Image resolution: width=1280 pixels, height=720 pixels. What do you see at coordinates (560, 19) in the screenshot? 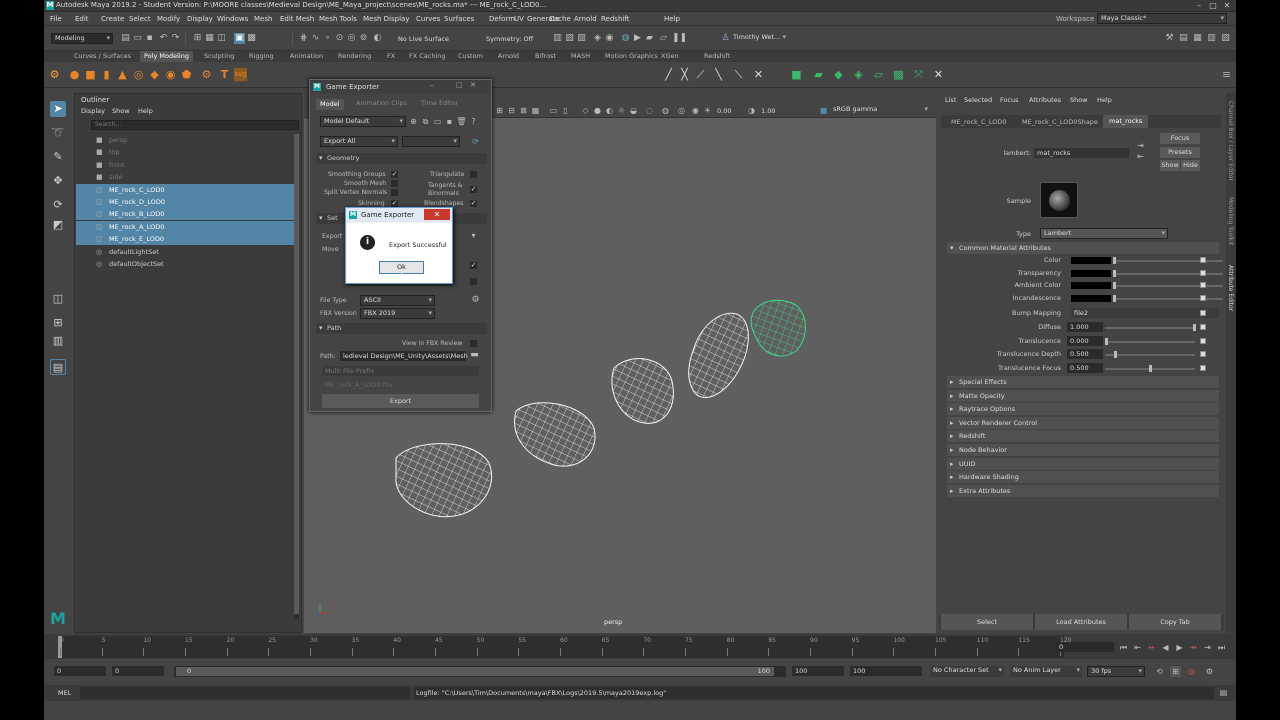
I see `menu-cache: Cache` at bounding box center [560, 19].